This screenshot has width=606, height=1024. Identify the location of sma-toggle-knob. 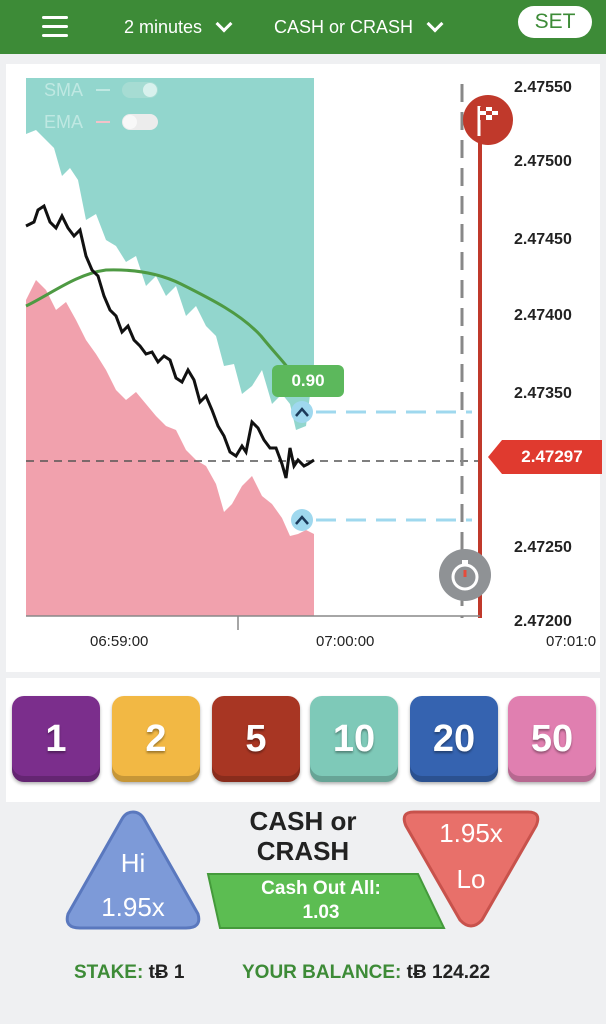
(150, 90).